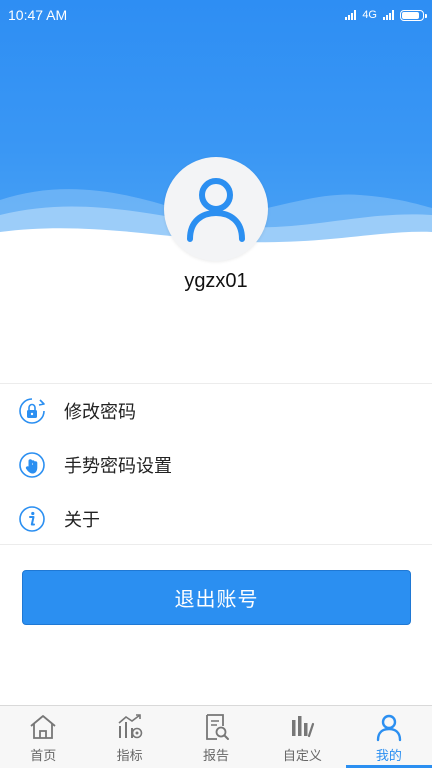 The width and height of the screenshot is (432, 768). What do you see at coordinates (32, 519) in the screenshot?
I see `info-icon` at bounding box center [32, 519].